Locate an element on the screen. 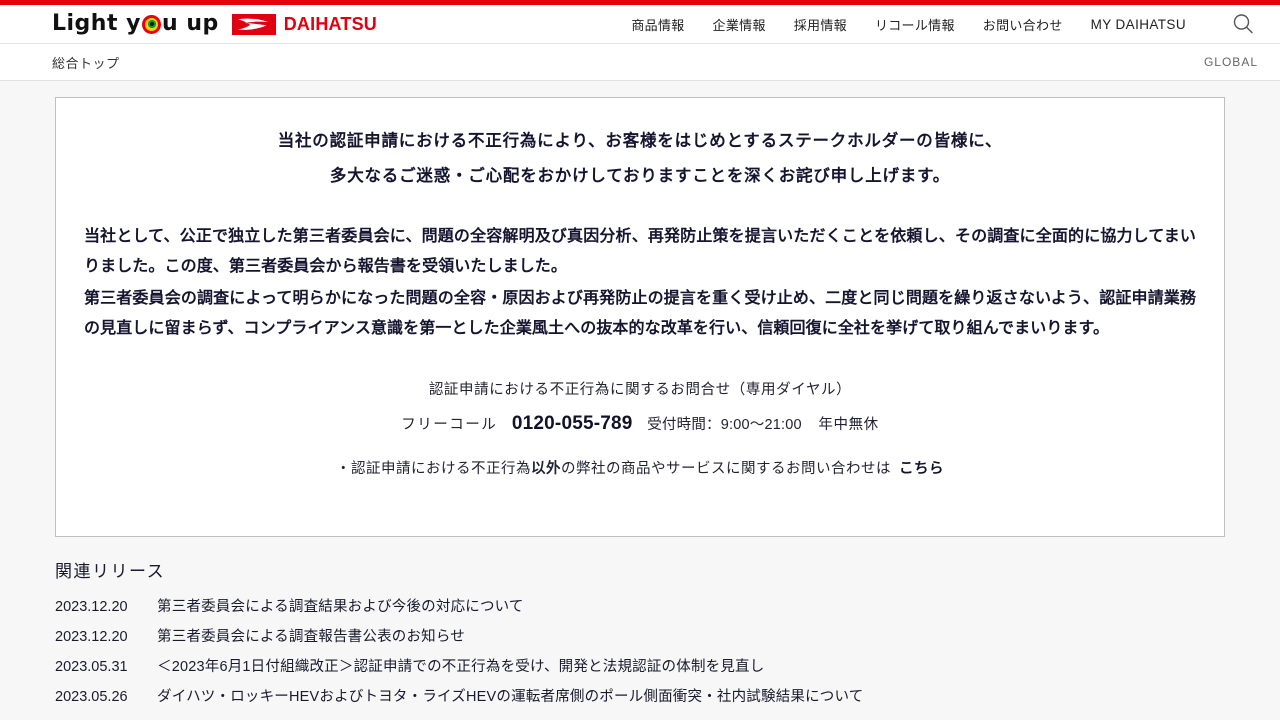  release-title: 第三者委員会による調査報告書公表のお知らせ is located at coordinates (311, 637).